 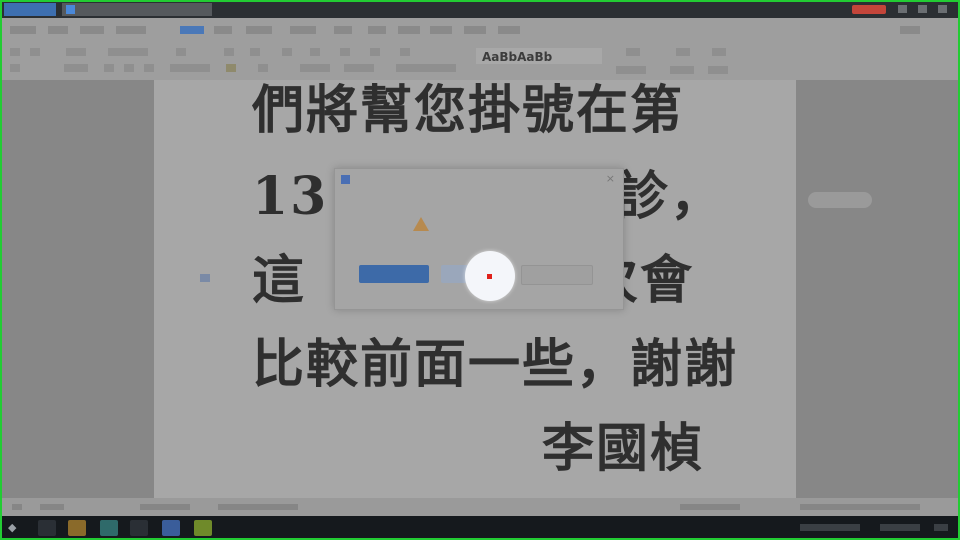 What do you see at coordinates (922, 9) in the screenshot?
I see `maximize-button` at bounding box center [922, 9].